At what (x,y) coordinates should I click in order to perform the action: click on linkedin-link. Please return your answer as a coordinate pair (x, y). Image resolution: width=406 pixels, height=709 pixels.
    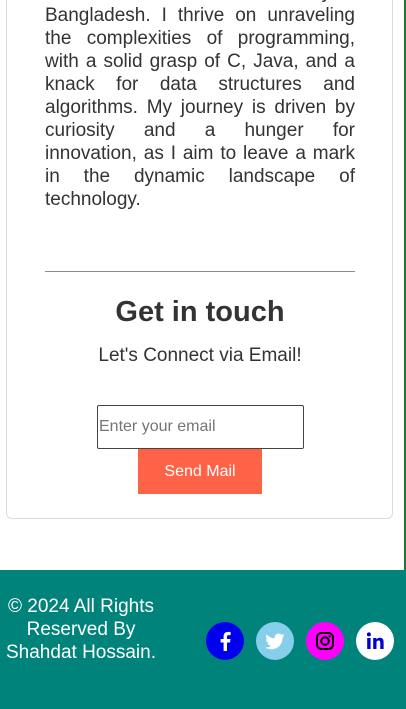
    Looking at the image, I should click on (375, 641).